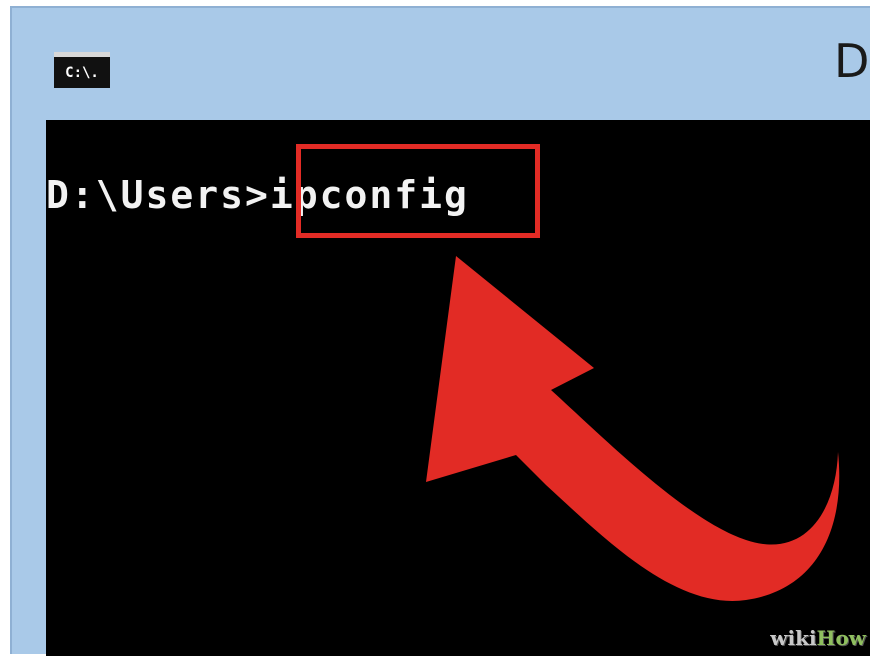 This screenshot has width=870, height=656. What do you see at coordinates (852, 61) in the screenshot?
I see `window-title: D` at bounding box center [852, 61].